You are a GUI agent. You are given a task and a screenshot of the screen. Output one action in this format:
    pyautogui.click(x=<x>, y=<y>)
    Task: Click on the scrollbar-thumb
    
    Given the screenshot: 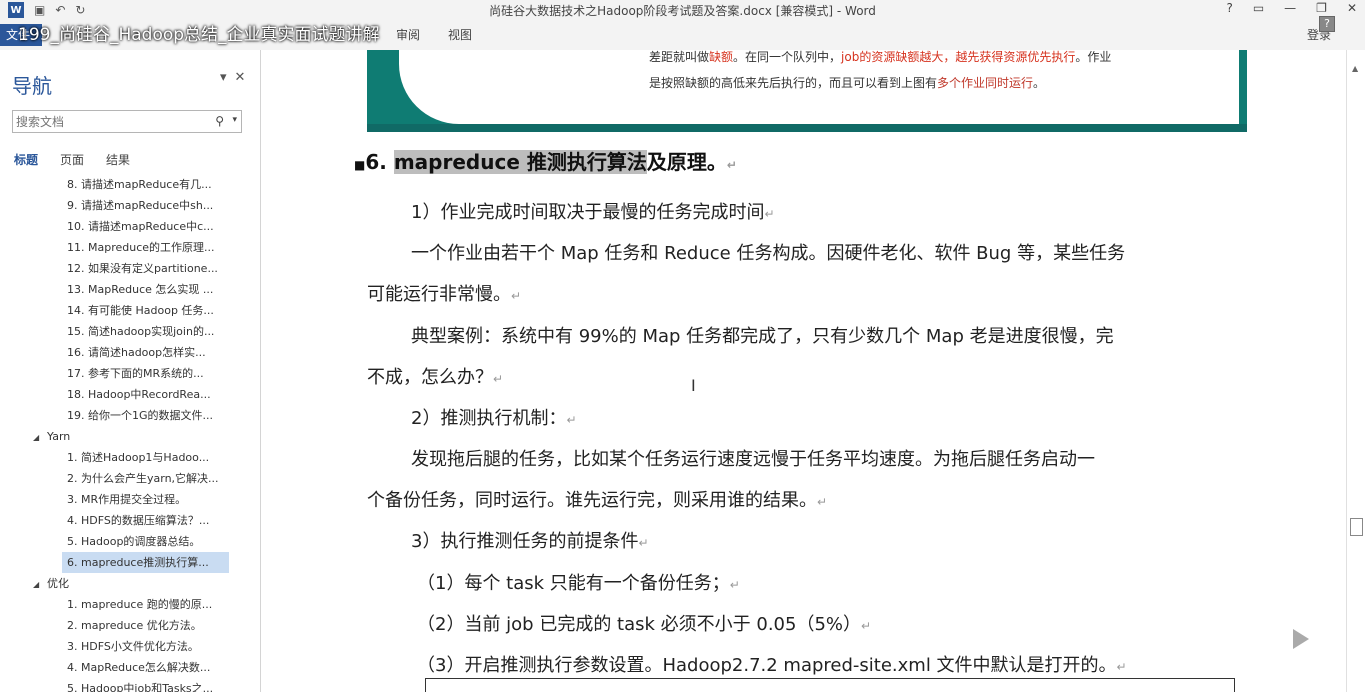 What is the action you would take?
    pyautogui.click(x=1356, y=527)
    